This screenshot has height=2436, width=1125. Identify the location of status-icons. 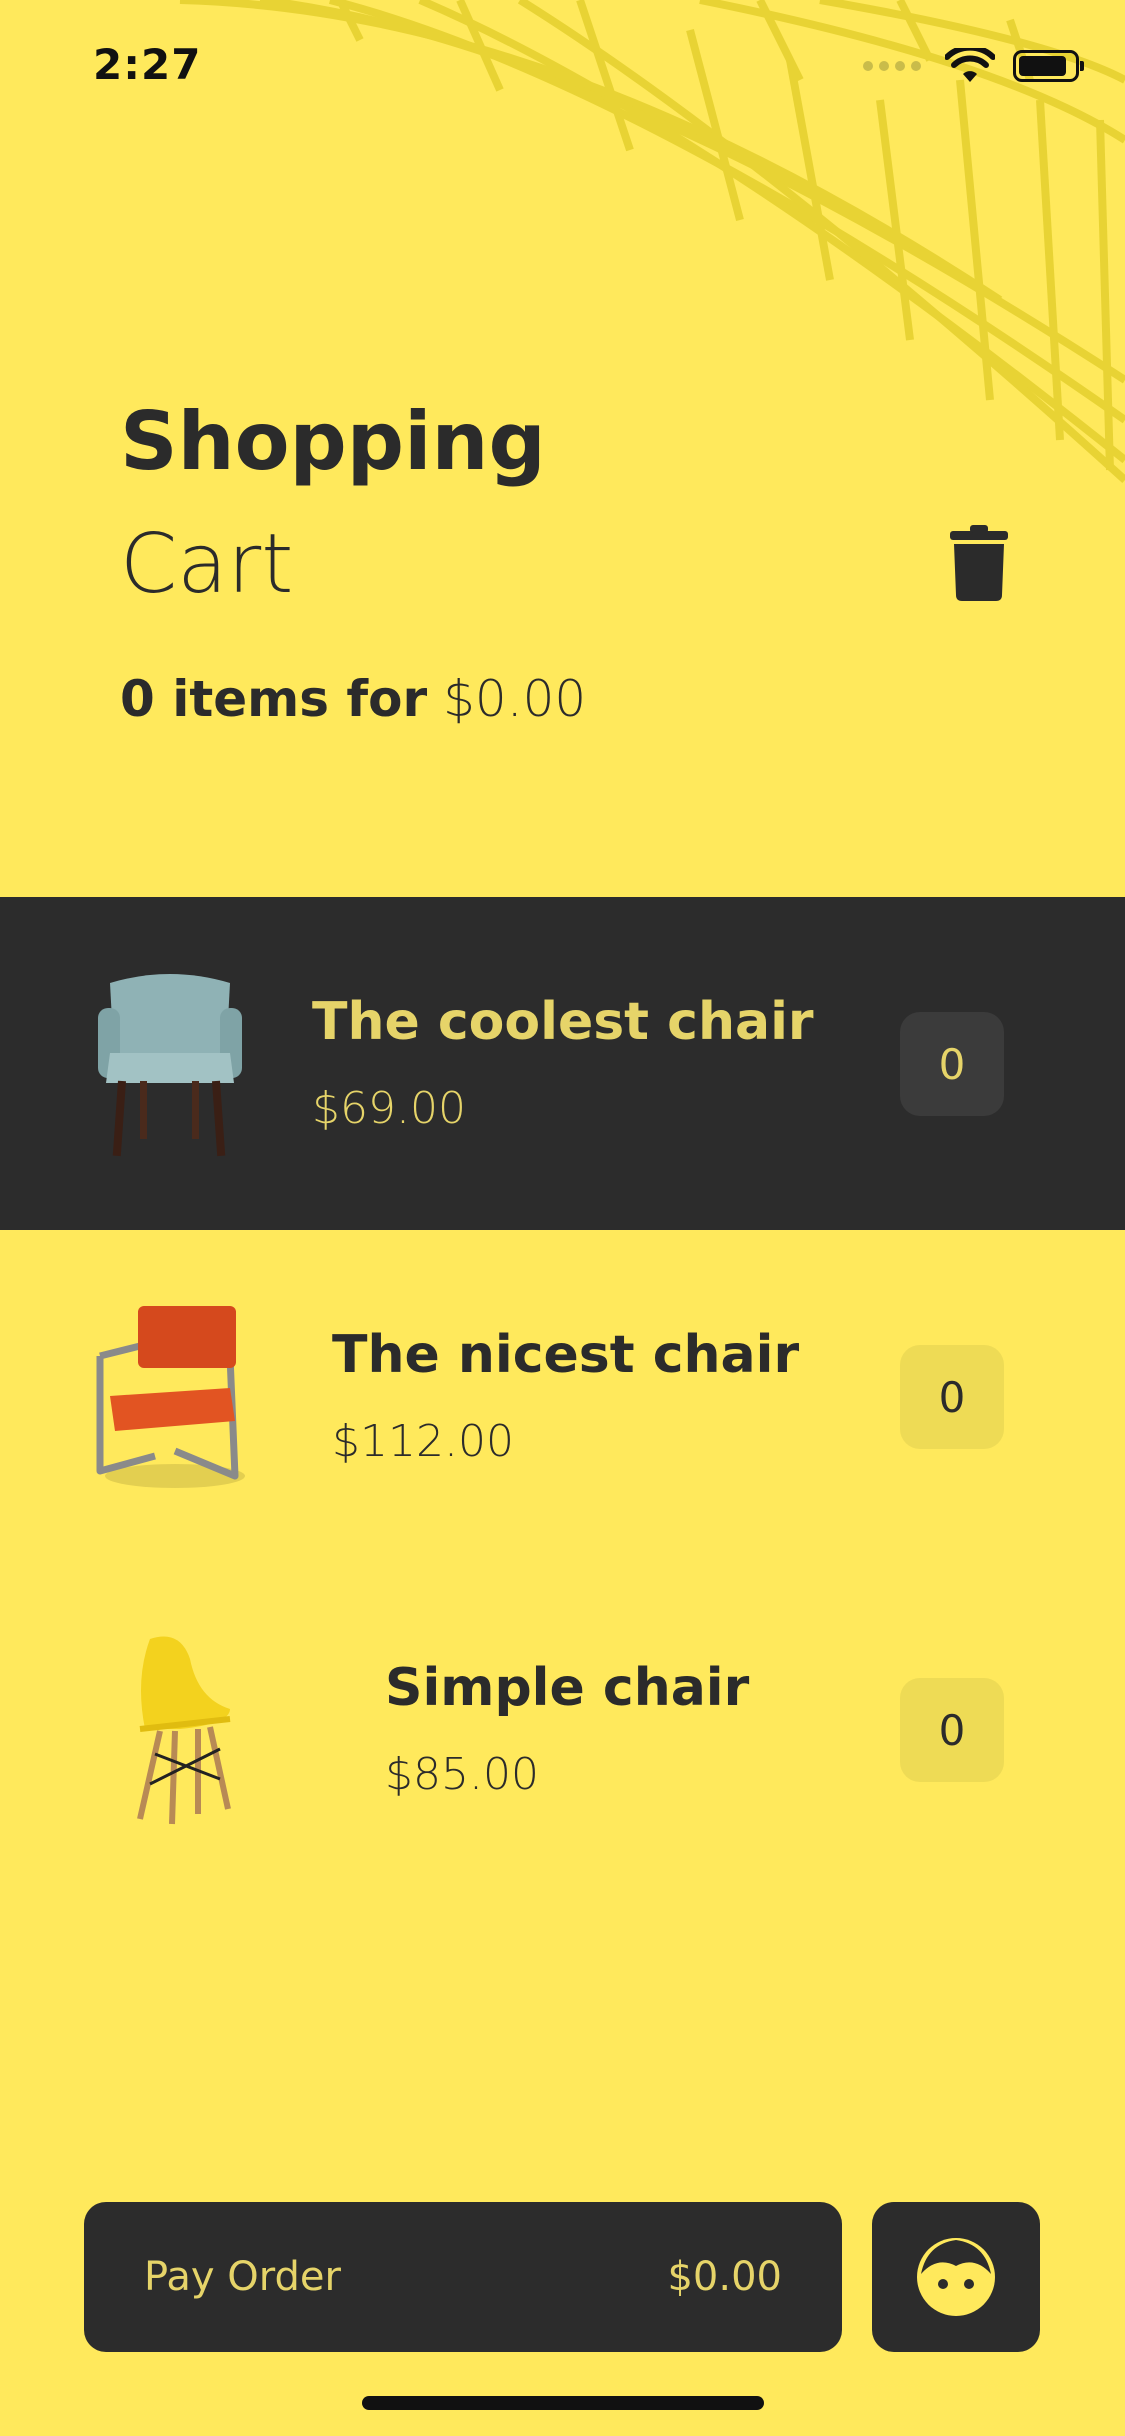
(973, 66).